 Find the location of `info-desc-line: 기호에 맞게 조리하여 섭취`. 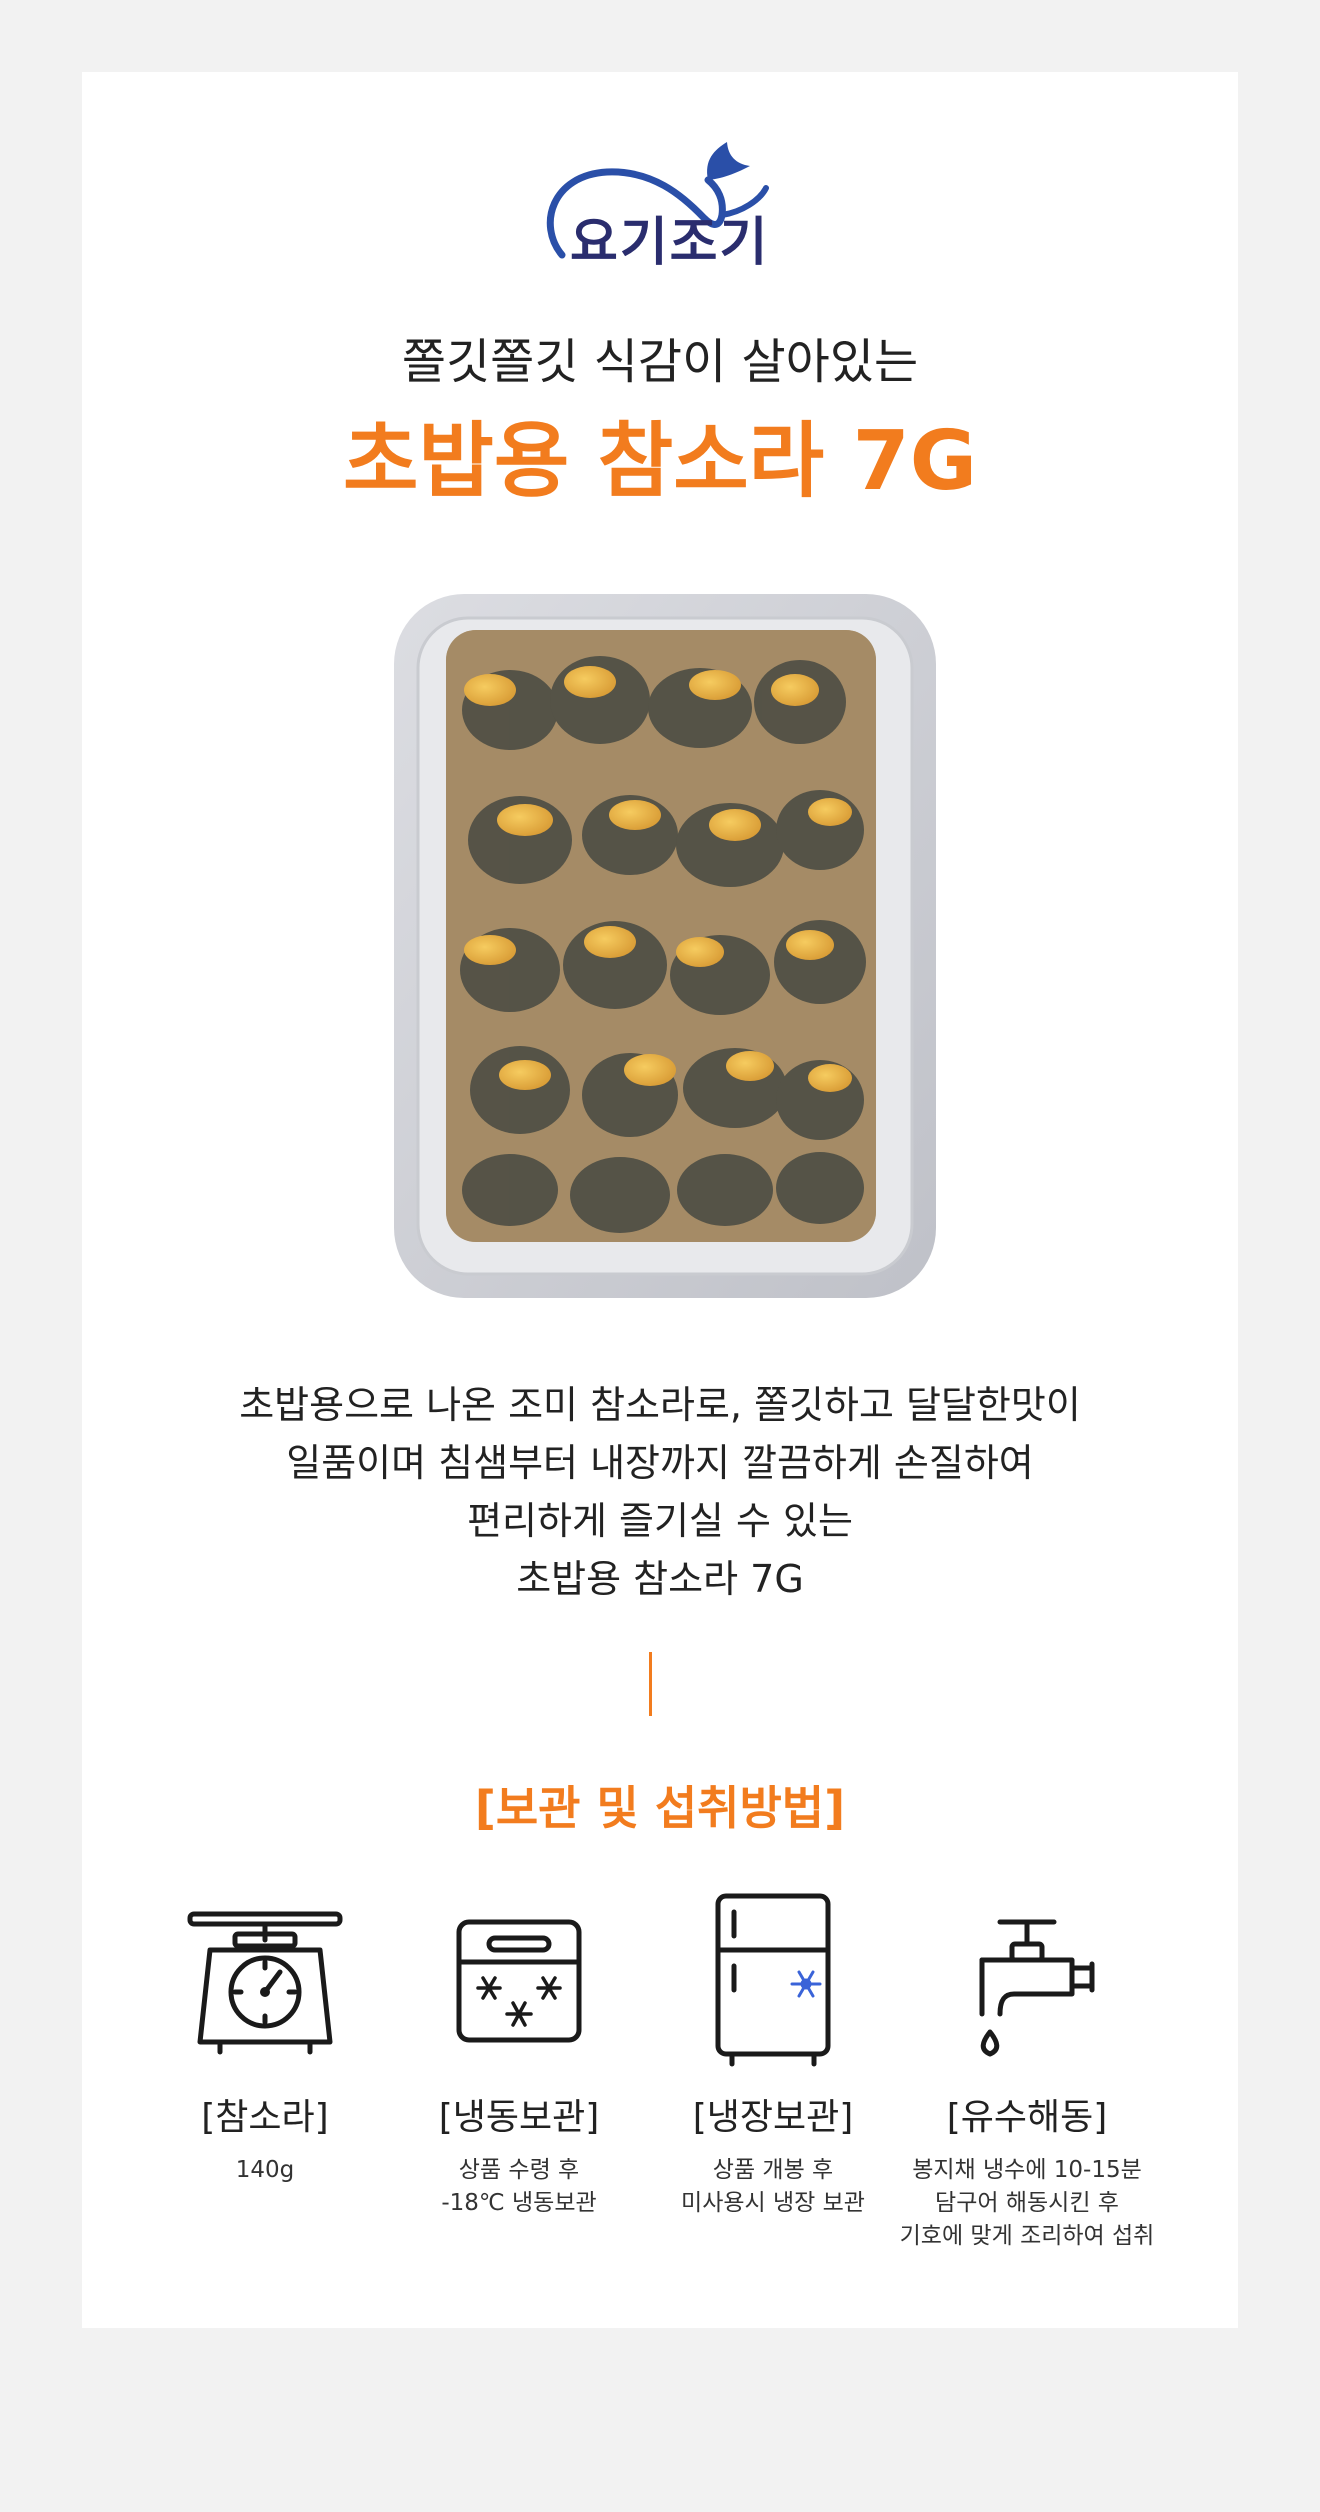

info-desc-line: 기호에 맞게 조리하여 섭취 is located at coordinates (1027, 2236).